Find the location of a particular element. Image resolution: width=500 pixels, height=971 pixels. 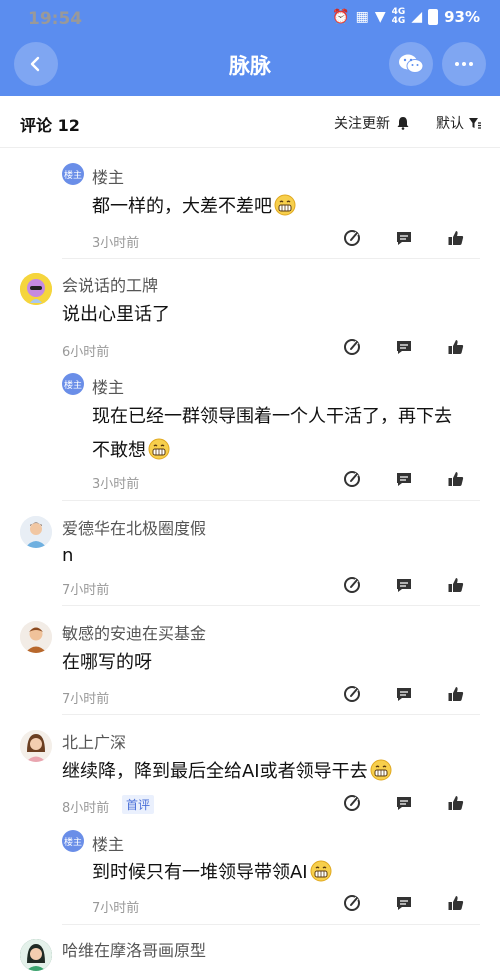

reply-item: 楼主 楼主 到时候只有一堆领导带领AI 7小时前 is located at coordinates (250, 873).